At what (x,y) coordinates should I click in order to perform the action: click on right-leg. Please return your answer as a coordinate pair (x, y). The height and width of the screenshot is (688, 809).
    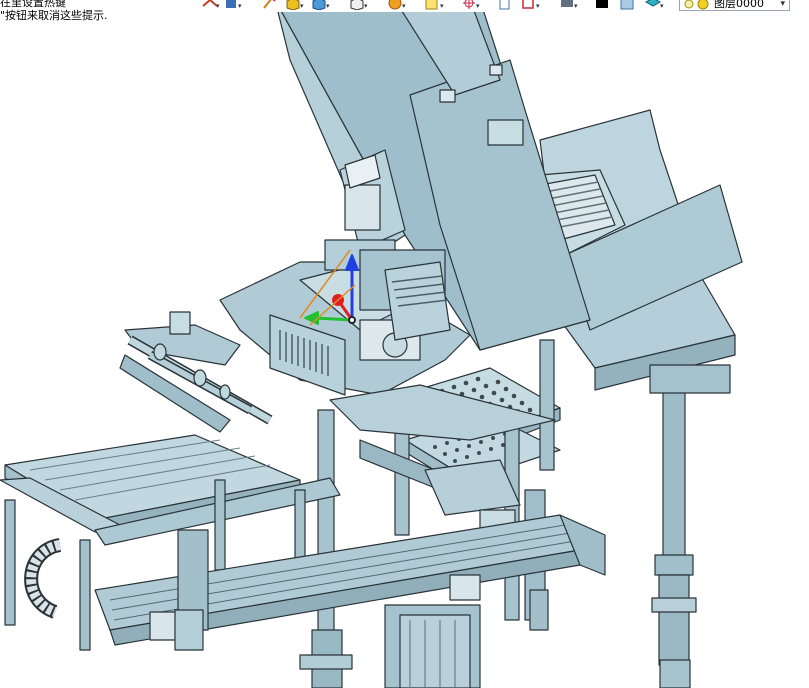
    Looking at the image, I should click on (674, 538).